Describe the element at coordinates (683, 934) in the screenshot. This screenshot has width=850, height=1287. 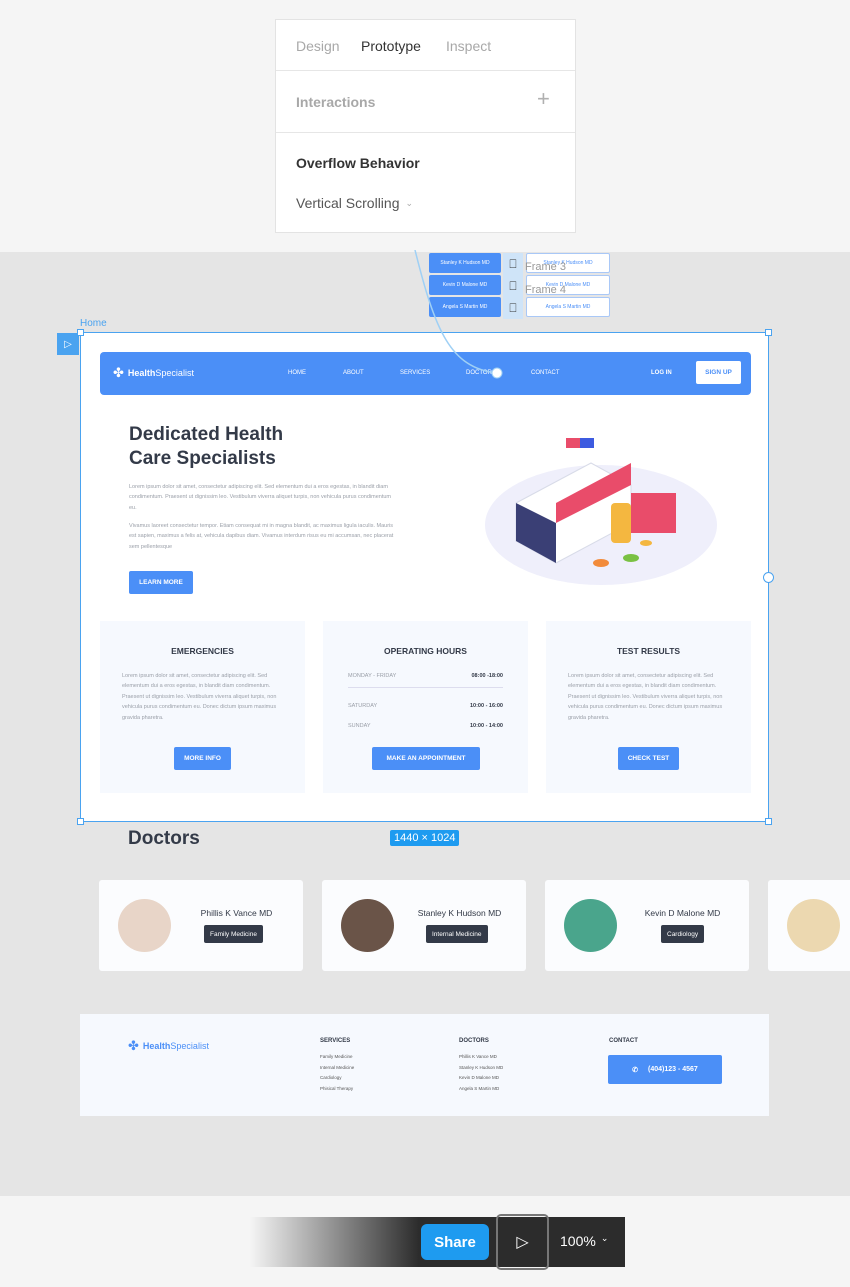
I see `specialty-tag: Cardiology` at that location.